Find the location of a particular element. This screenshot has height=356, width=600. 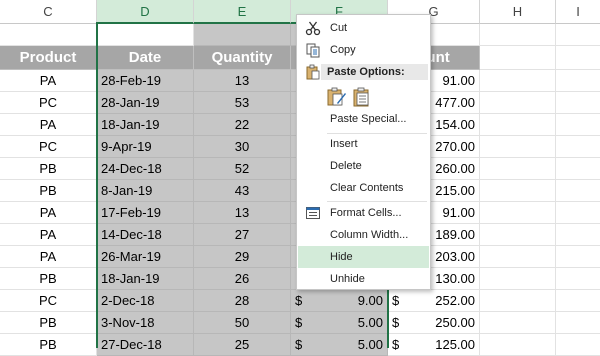

cell-date: 2-Dec-18 is located at coordinates (145, 301).